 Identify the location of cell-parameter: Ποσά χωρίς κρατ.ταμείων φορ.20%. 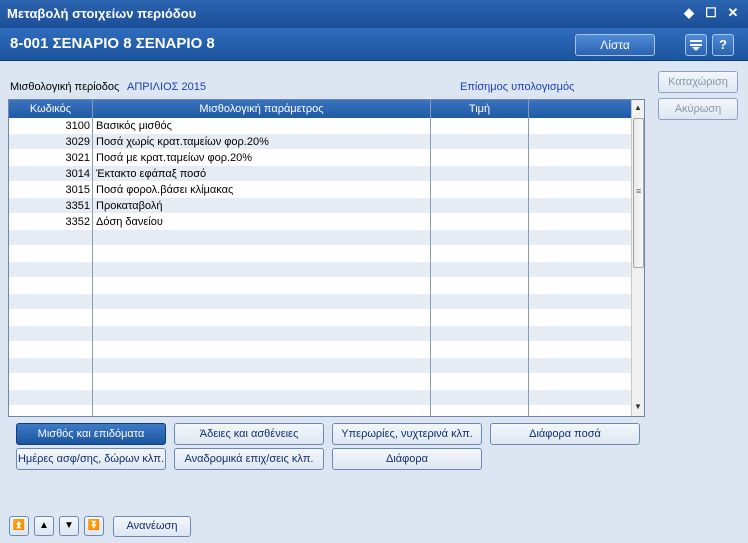
(182, 142).